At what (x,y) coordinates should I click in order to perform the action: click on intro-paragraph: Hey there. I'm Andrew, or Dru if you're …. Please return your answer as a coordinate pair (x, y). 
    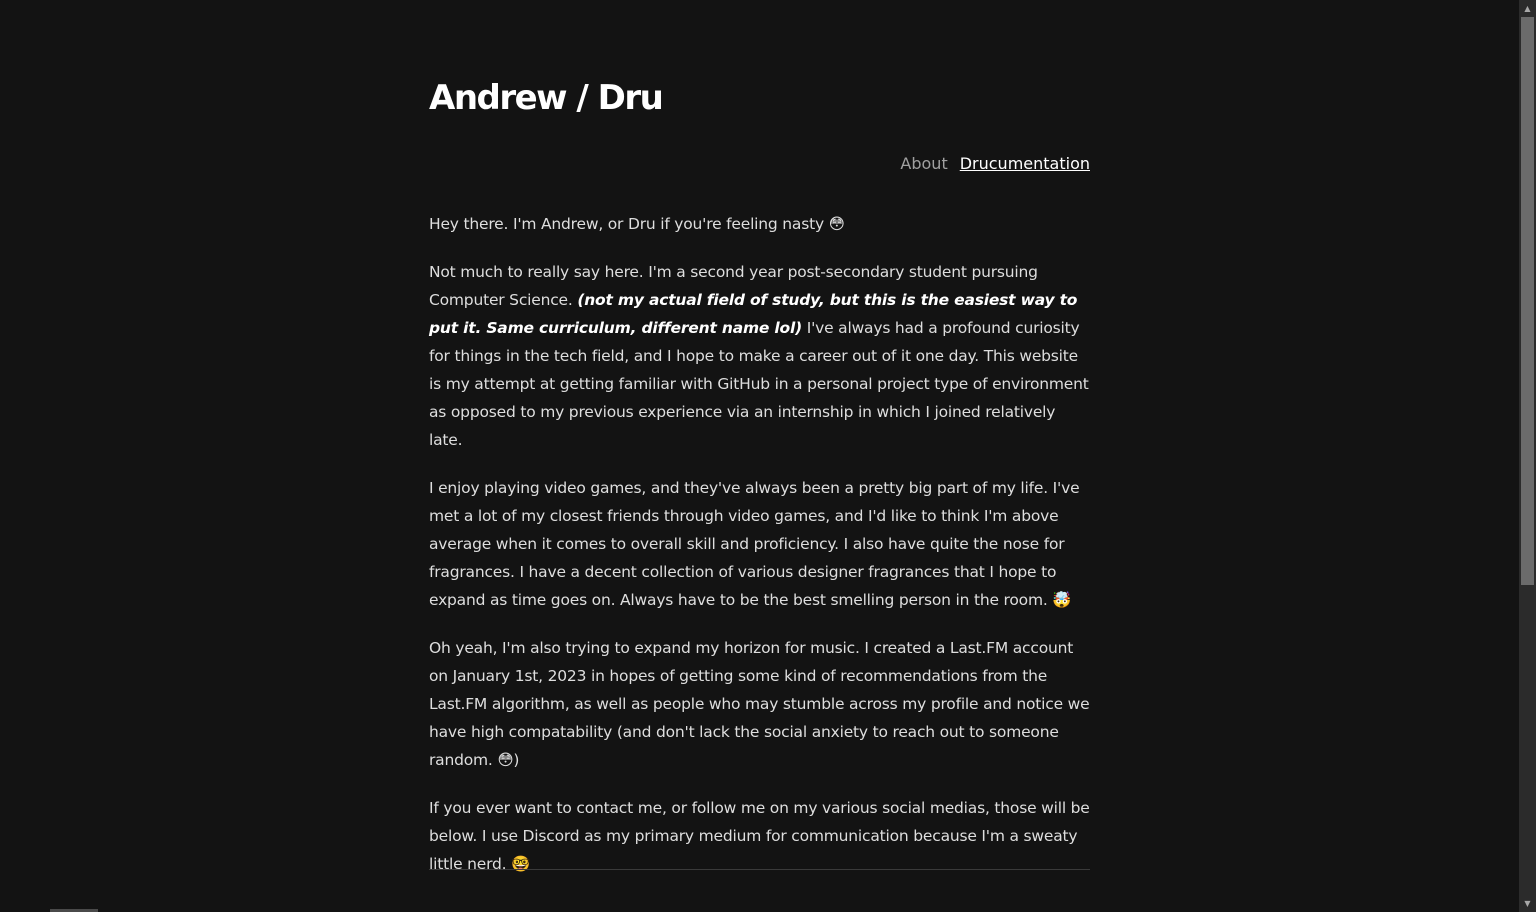
    Looking at the image, I should click on (637, 224).